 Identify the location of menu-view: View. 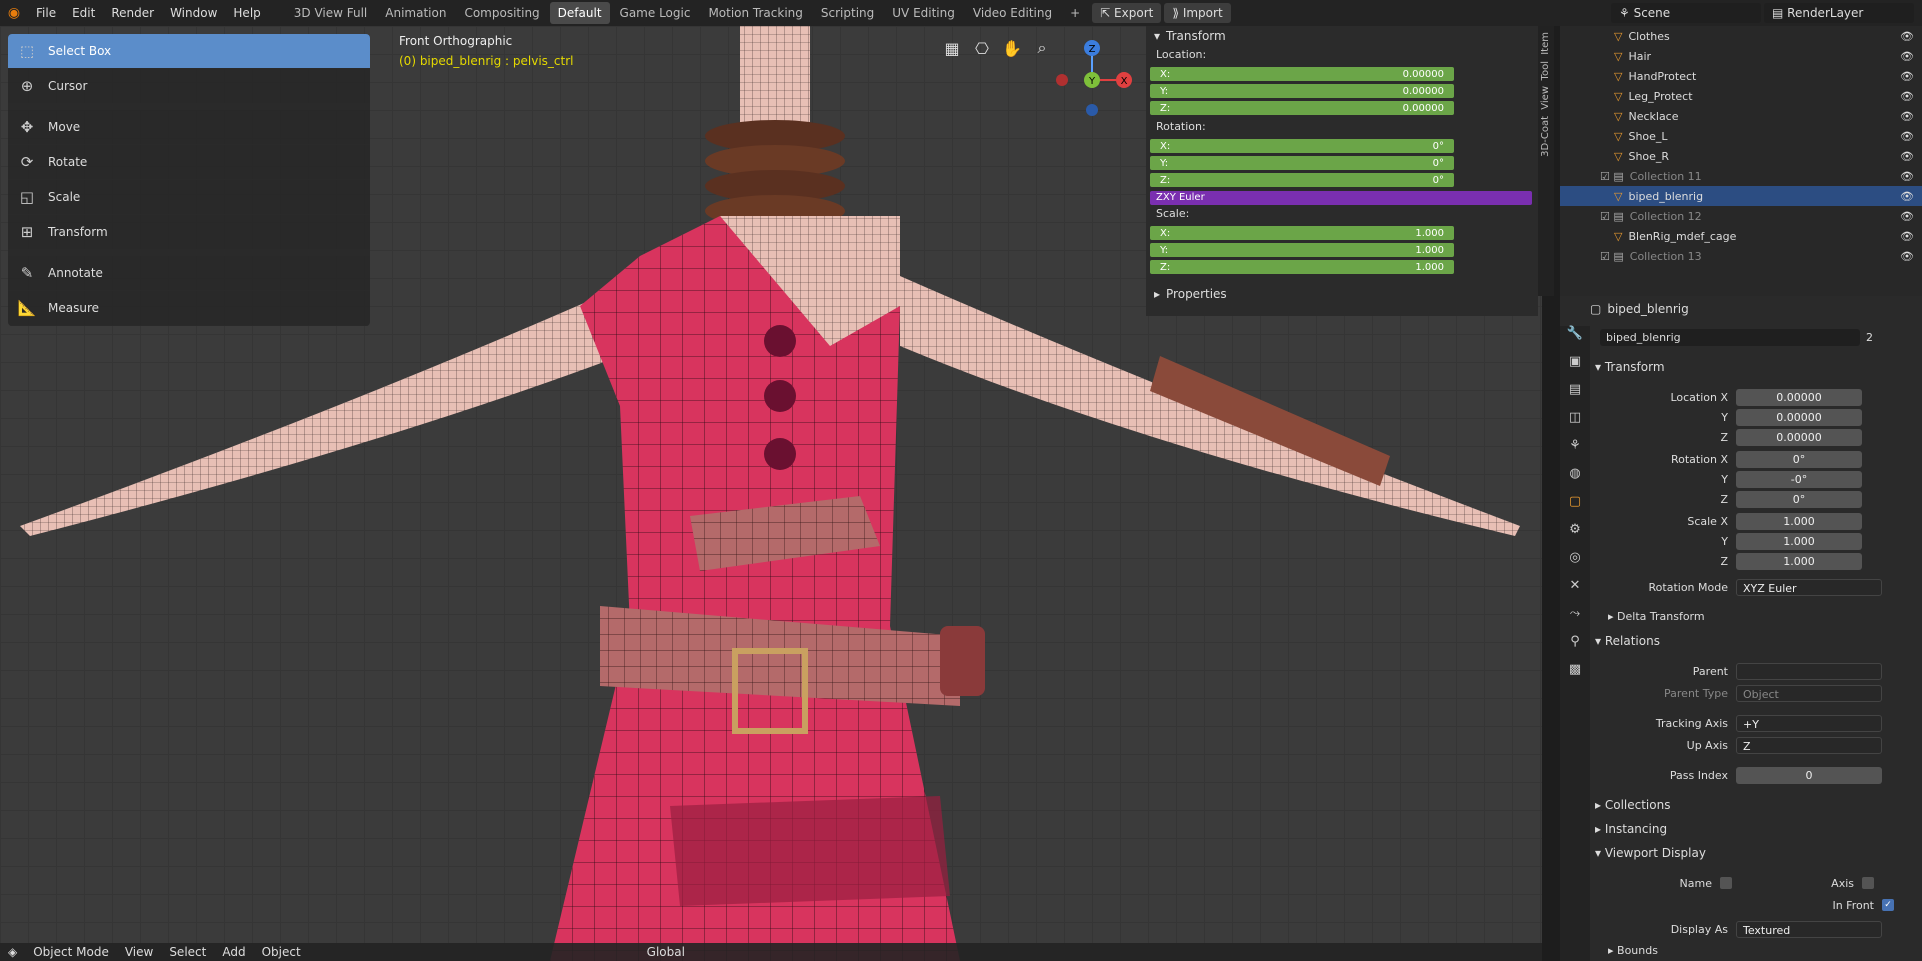
(139, 952).